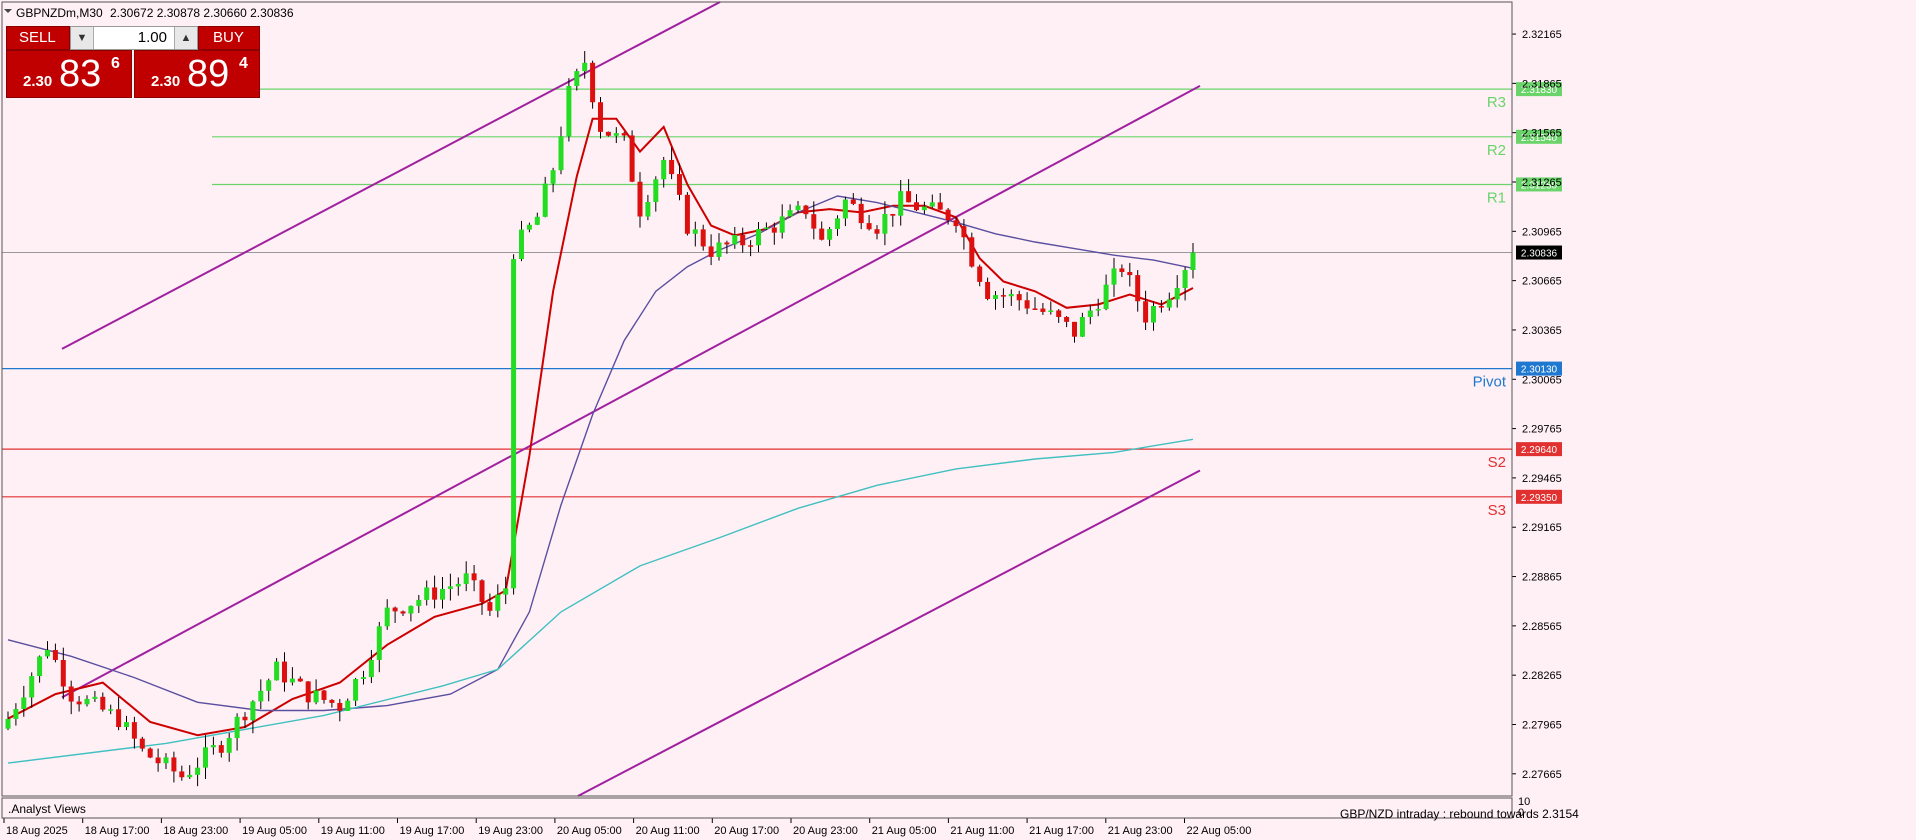 This screenshot has width=1916, height=840. Describe the element at coordinates (80, 74) in the screenshot. I see `sell-price-pips: 83` at that location.